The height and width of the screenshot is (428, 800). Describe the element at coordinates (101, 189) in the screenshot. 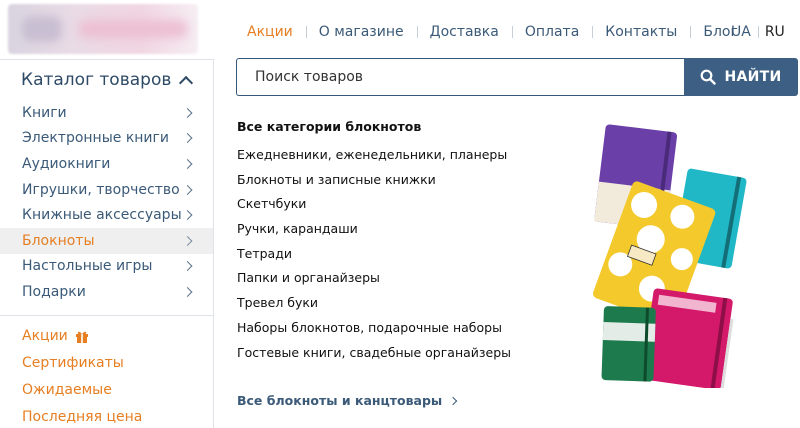

I see `catalog-item-label: Игрушки, творчество` at that location.